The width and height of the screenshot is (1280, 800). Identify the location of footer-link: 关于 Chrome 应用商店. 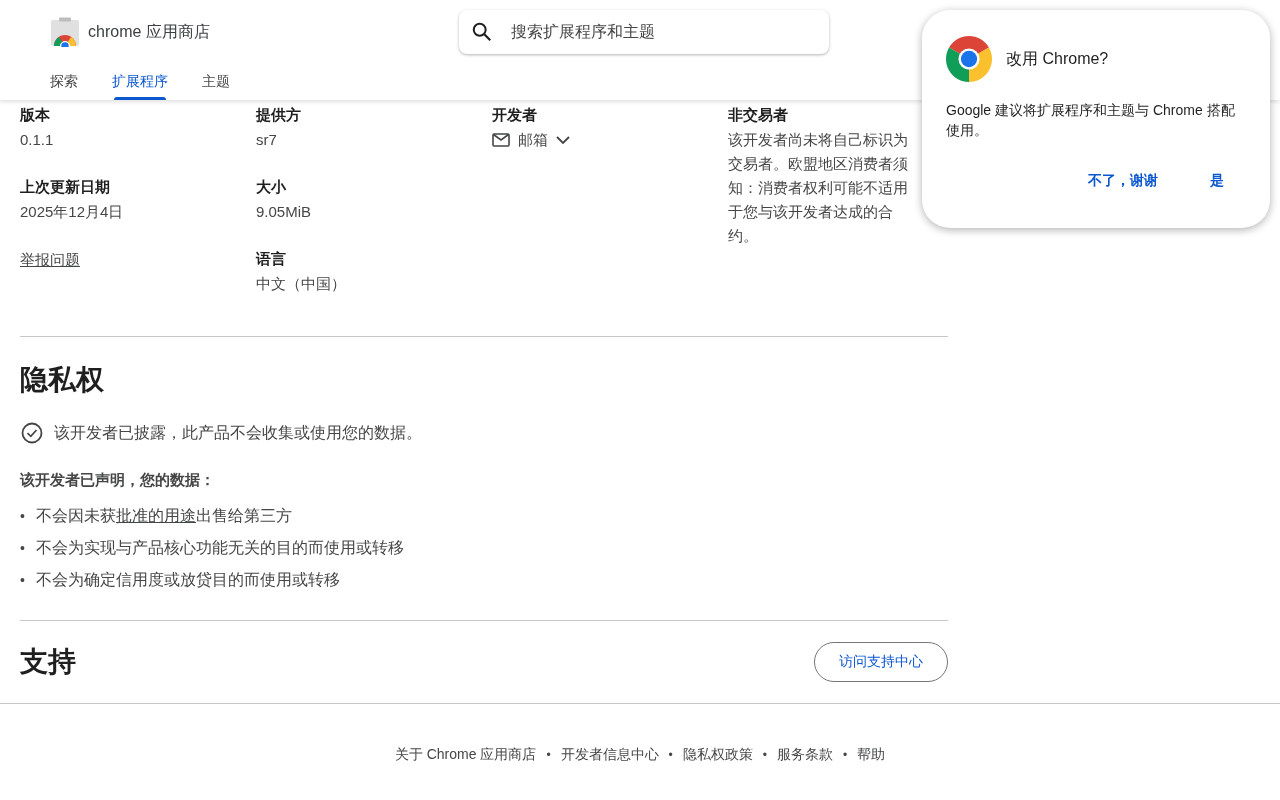
(465, 755).